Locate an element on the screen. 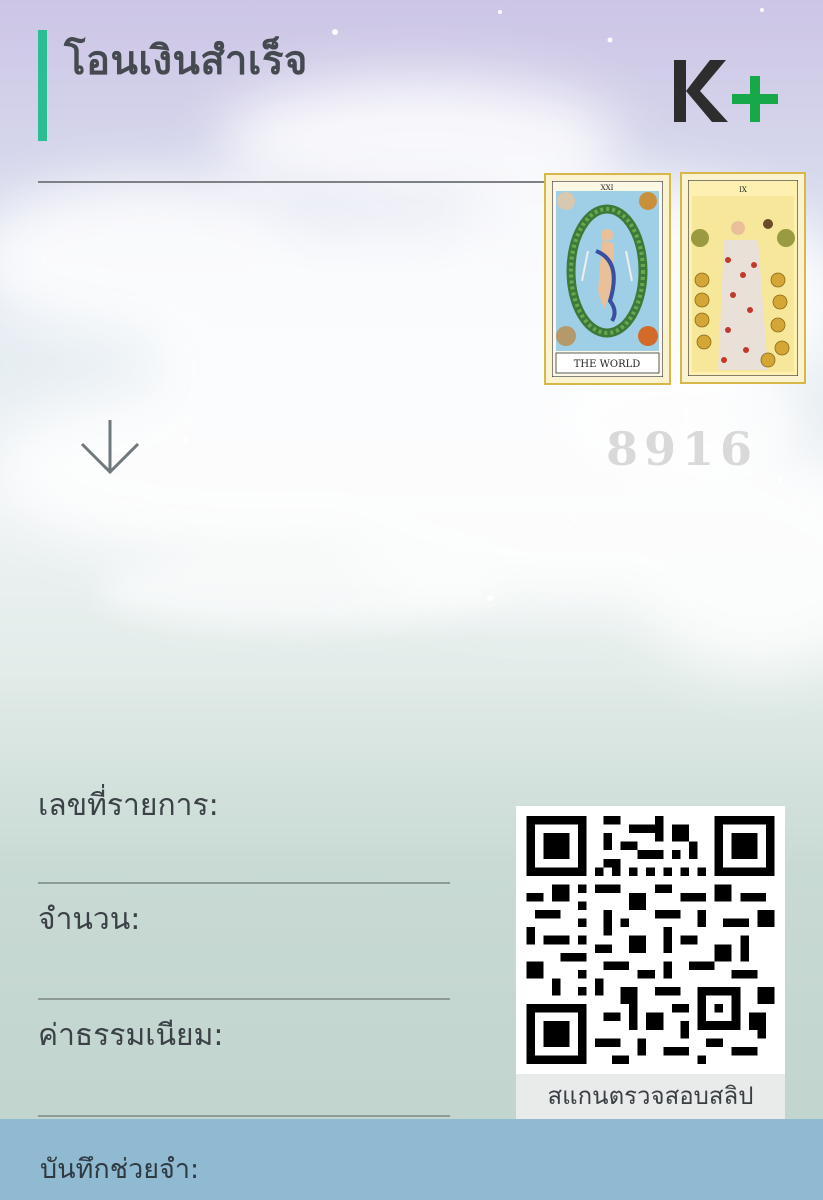 Image resolution: width=823 pixels, height=1200 pixels. tarot-card-nine-pentacles: IX is located at coordinates (743, 278).